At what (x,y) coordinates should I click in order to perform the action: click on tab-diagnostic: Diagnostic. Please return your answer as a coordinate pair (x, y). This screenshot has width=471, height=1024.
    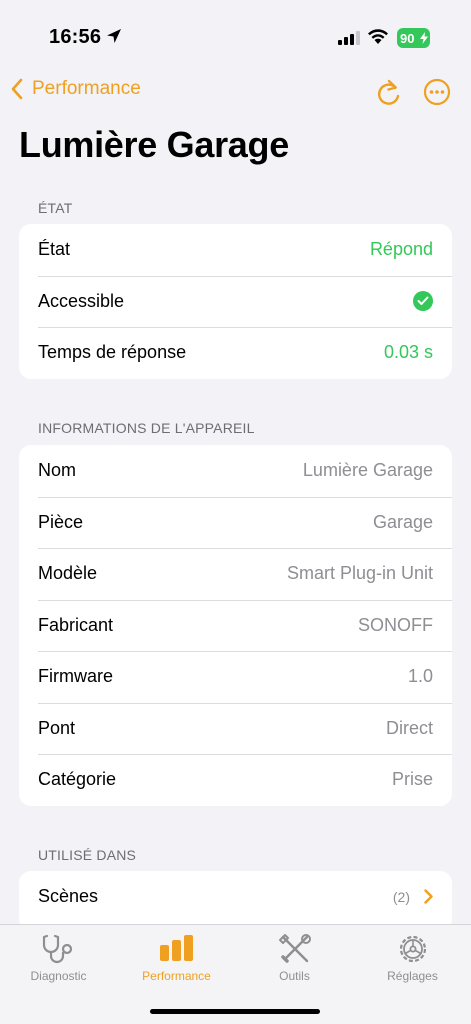
    Looking at the image, I should click on (58, 958).